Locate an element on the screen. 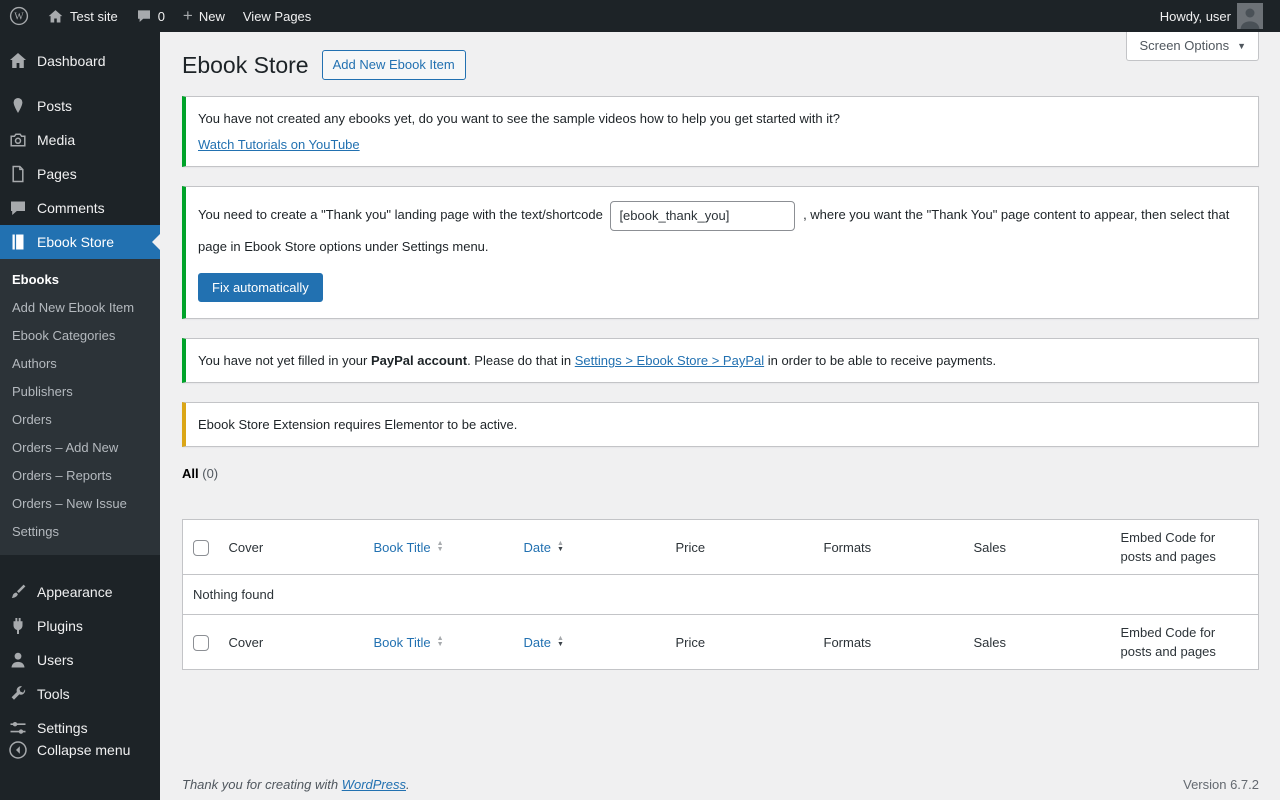 This screenshot has height=800, width=1280. add-new-ebook-button: Add New Ebook Item is located at coordinates (393, 65).